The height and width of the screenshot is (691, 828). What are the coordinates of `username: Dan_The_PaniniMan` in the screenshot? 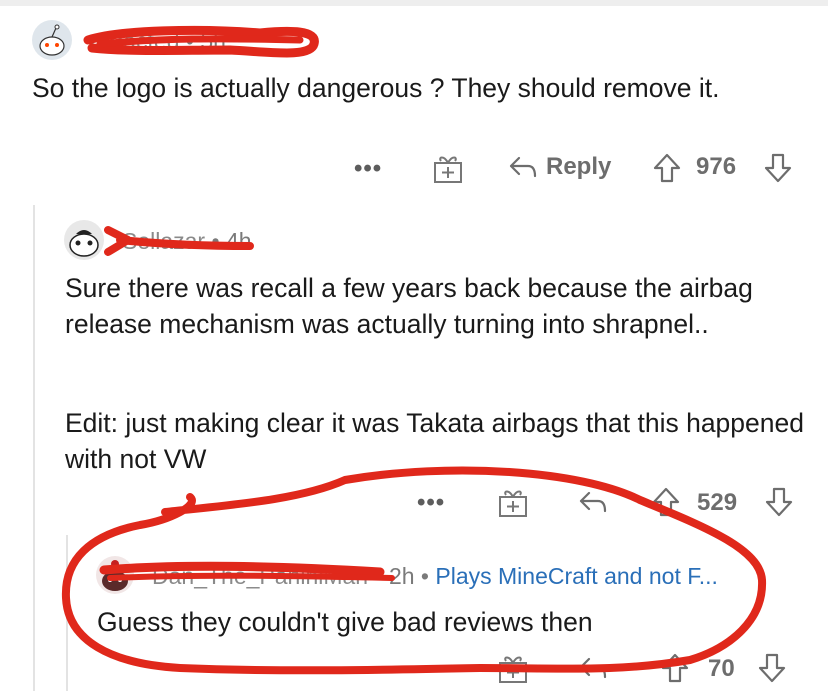 It's located at (260, 576).